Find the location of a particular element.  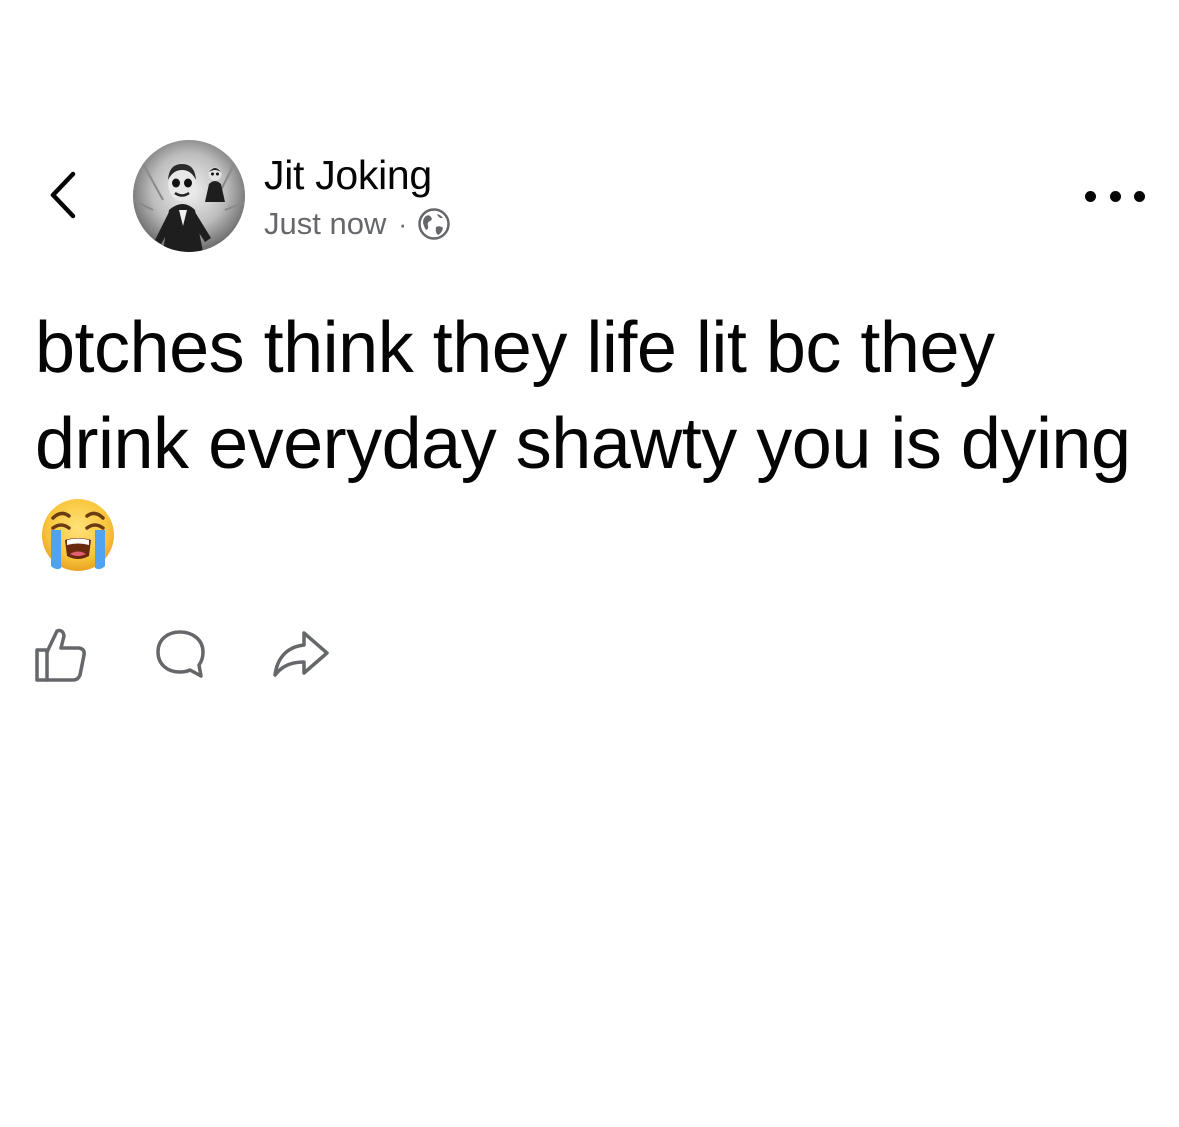

post-timestamp: Just now is located at coordinates (325, 224).